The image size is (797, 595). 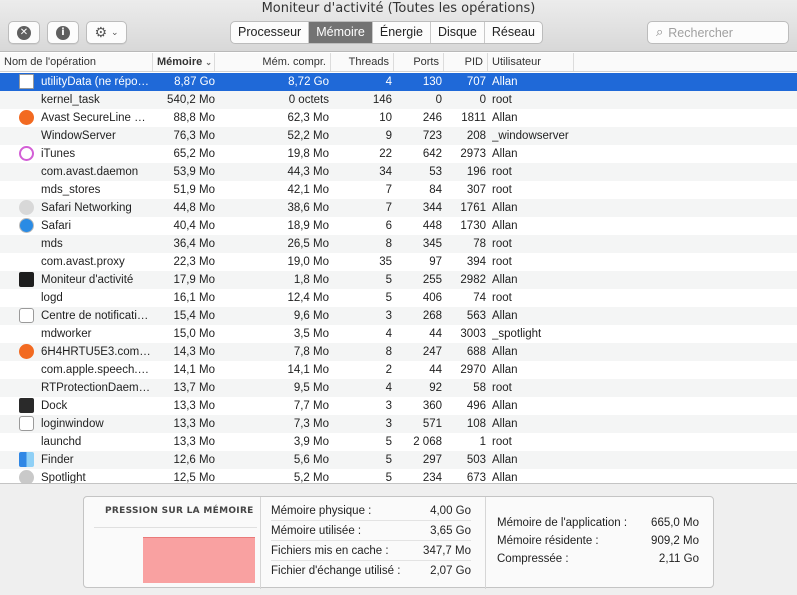 What do you see at coordinates (435, 172) in the screenshot?
I see `process-ports: 53` at bounding box center [435, 172].